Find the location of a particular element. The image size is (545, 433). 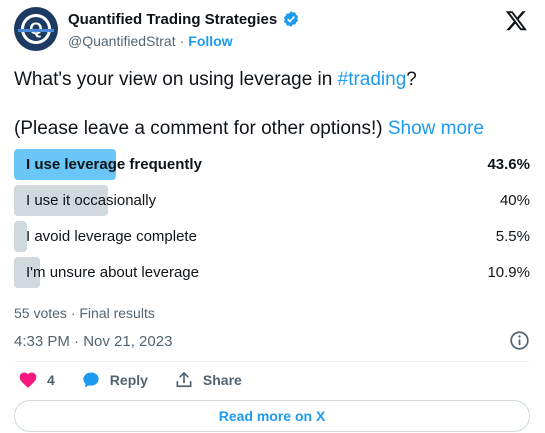

reply-bubble-icon is located at coordinates (91, 380).